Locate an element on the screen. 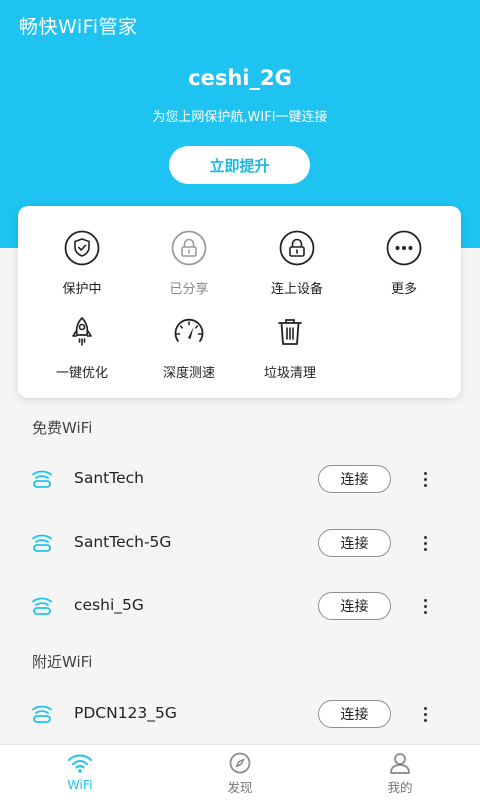 Image resolution: width=480 pixels, height=800 pixels. tool-speed-test: 深度测速 is located at coordinates (189, 352).